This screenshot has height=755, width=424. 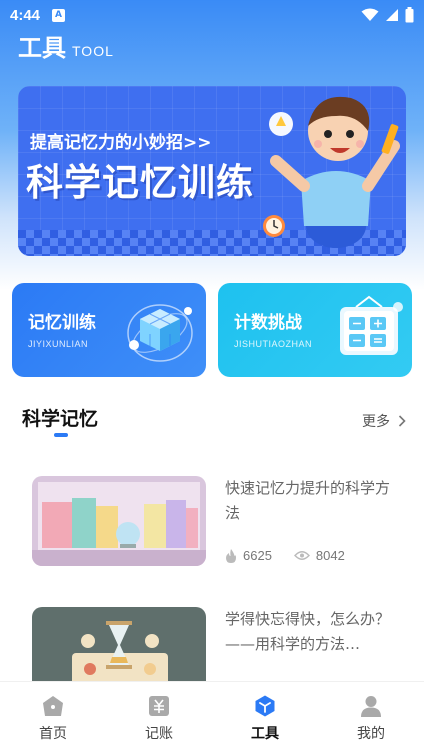 I want to click on battery-icon, so click(x=409, y=15).